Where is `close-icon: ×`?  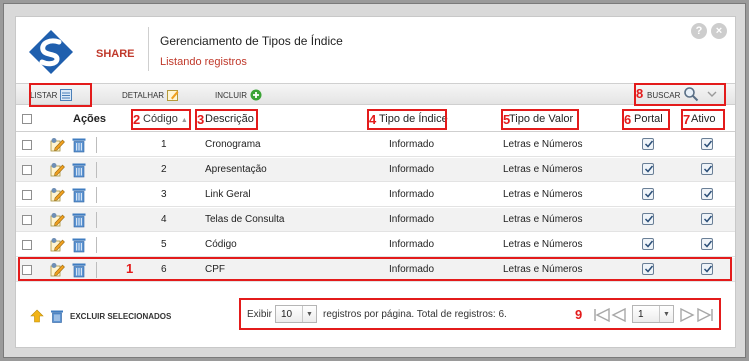
close-icon: × is located at coordinates (719, 31).